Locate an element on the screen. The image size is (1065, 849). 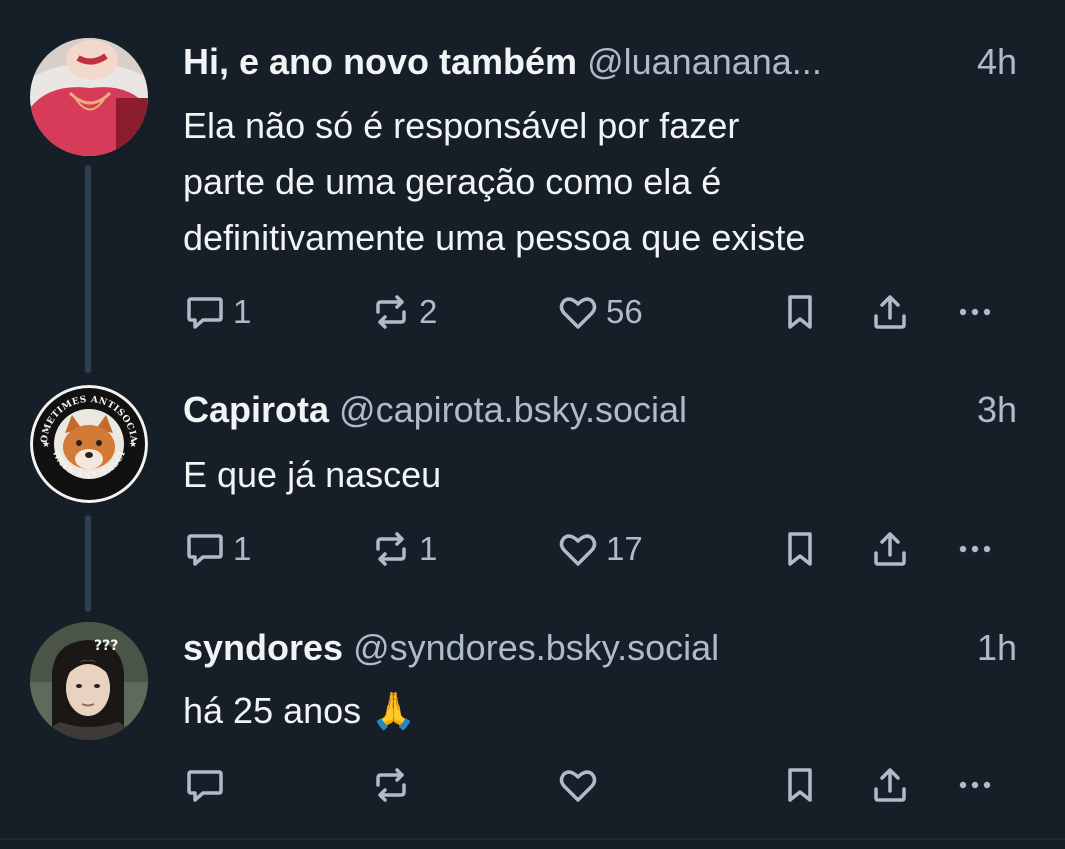
post-text-line: Ela não só é responsável por fazer is located at coordinates (461, 125).